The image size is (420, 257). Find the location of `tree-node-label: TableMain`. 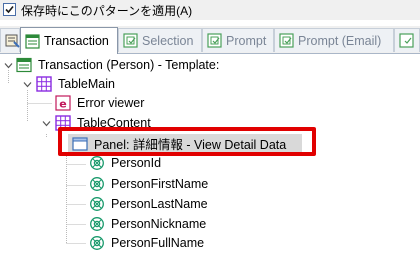

tree-node-label: TableMain is located at coordinates (86, 84).